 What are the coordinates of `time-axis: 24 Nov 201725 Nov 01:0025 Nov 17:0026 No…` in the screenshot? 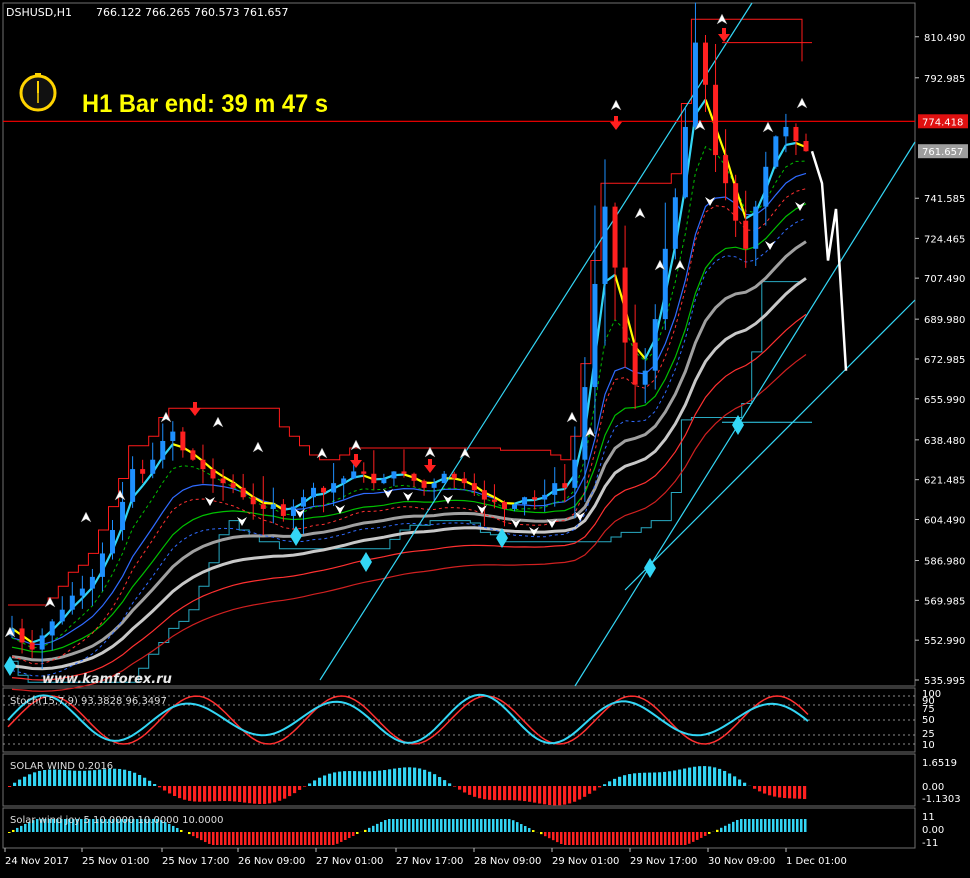 It's located at (426, 857).